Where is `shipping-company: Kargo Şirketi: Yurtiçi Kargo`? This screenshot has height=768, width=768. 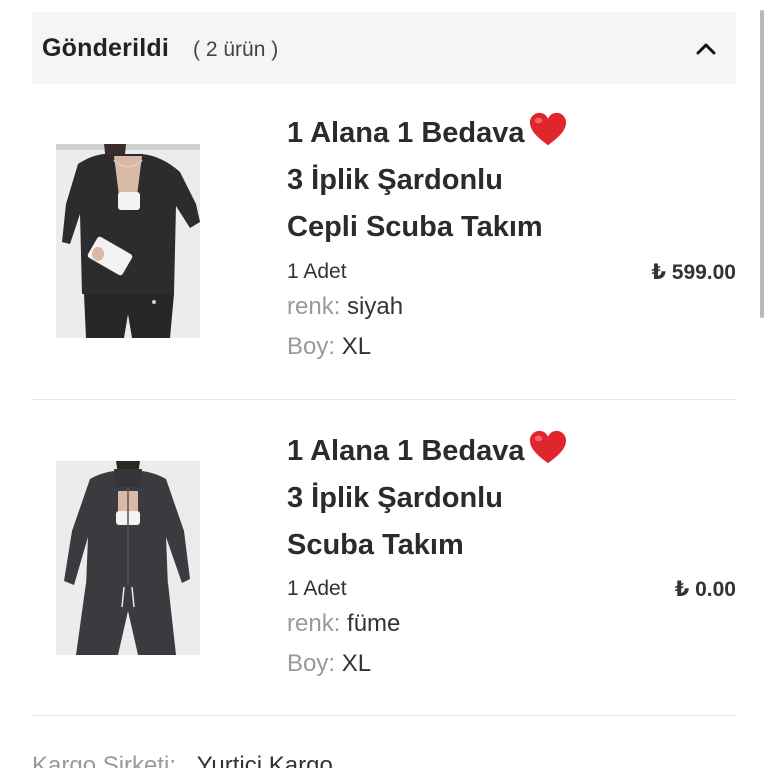 shipping-company: Kargo Şirketi: Yurtiçi Kargo is located at coordinates (182, 760).